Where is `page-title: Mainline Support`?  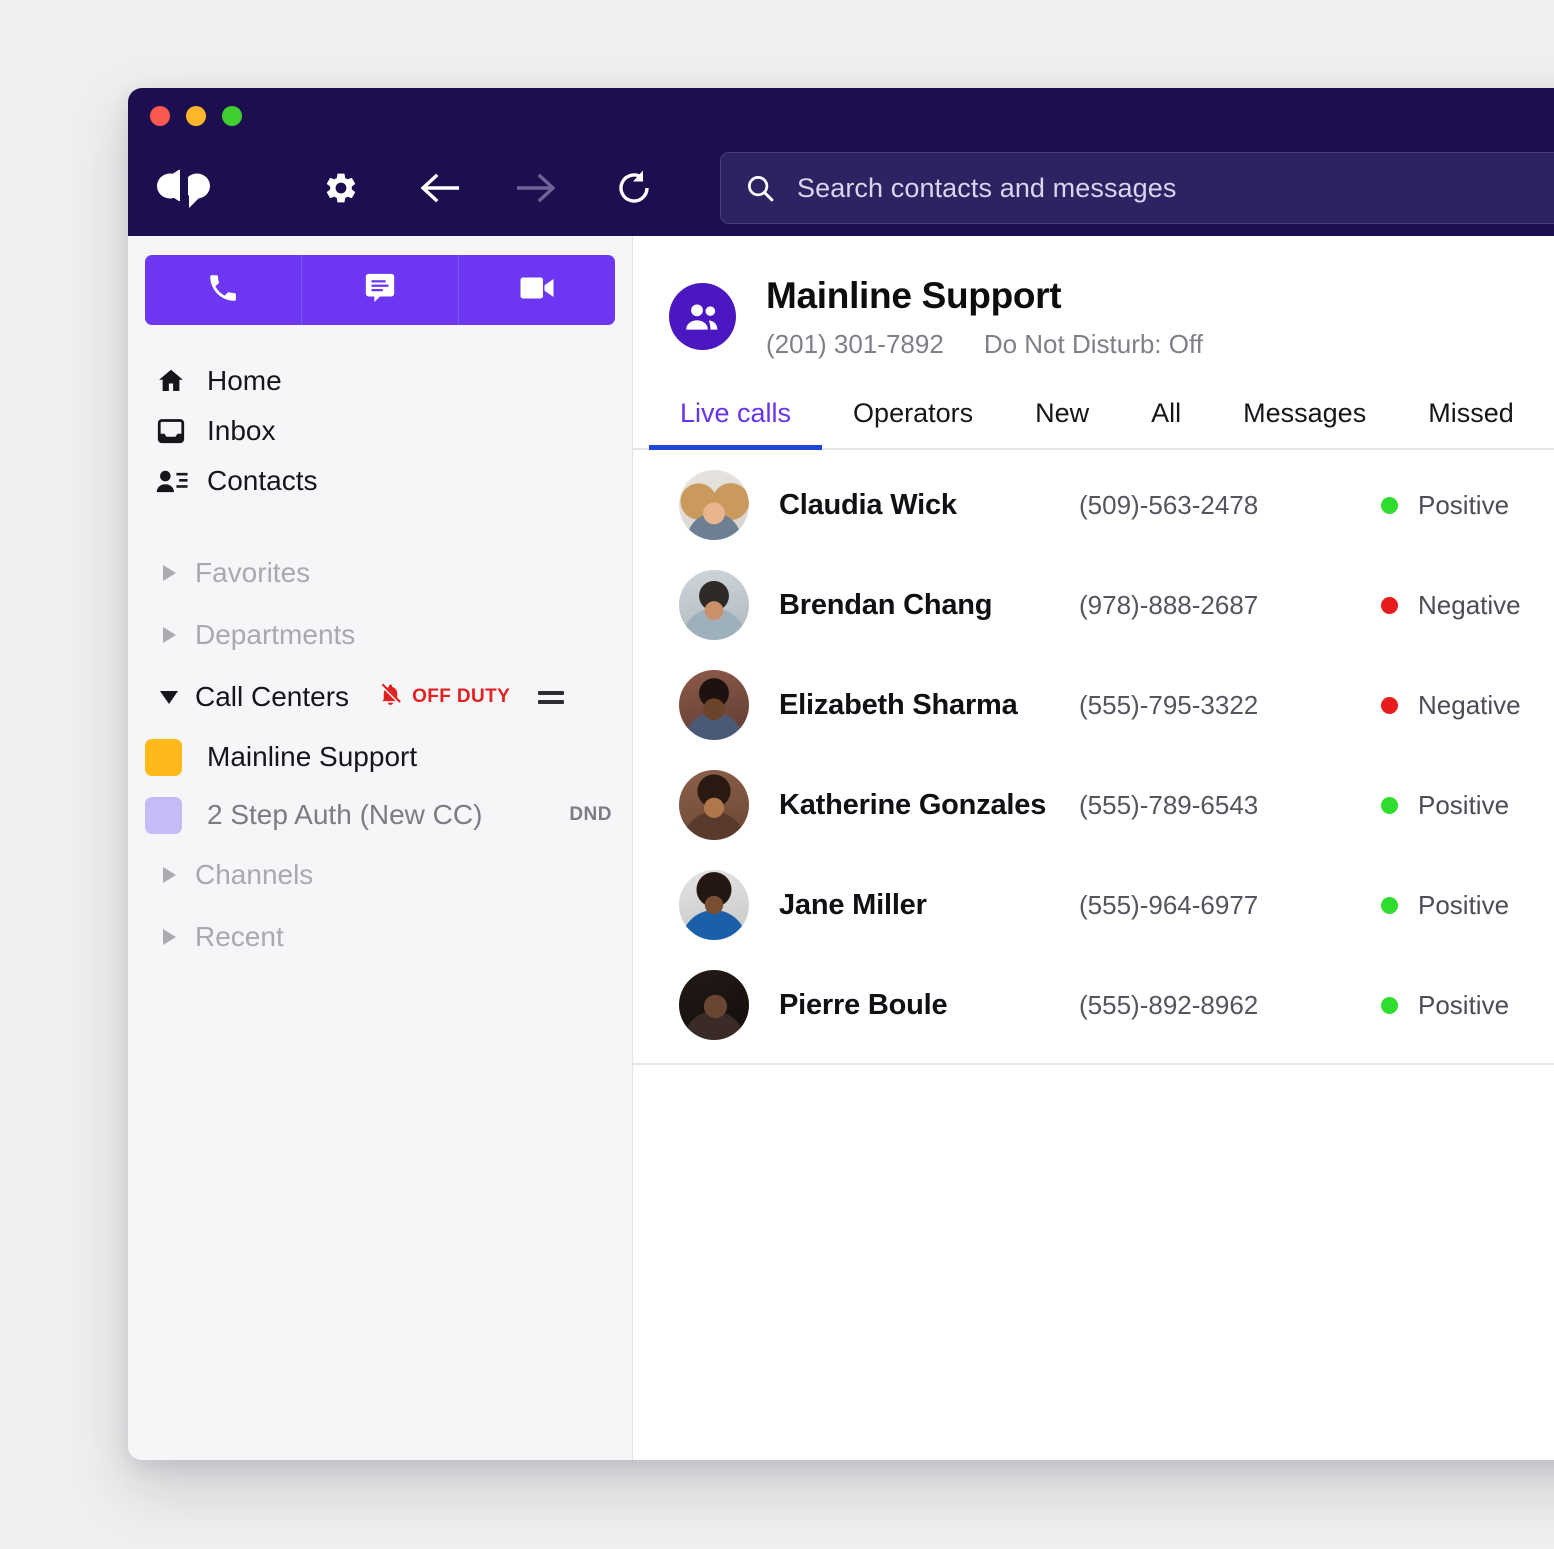
page-title: Mainline Support is located at coordinates (914, 295).